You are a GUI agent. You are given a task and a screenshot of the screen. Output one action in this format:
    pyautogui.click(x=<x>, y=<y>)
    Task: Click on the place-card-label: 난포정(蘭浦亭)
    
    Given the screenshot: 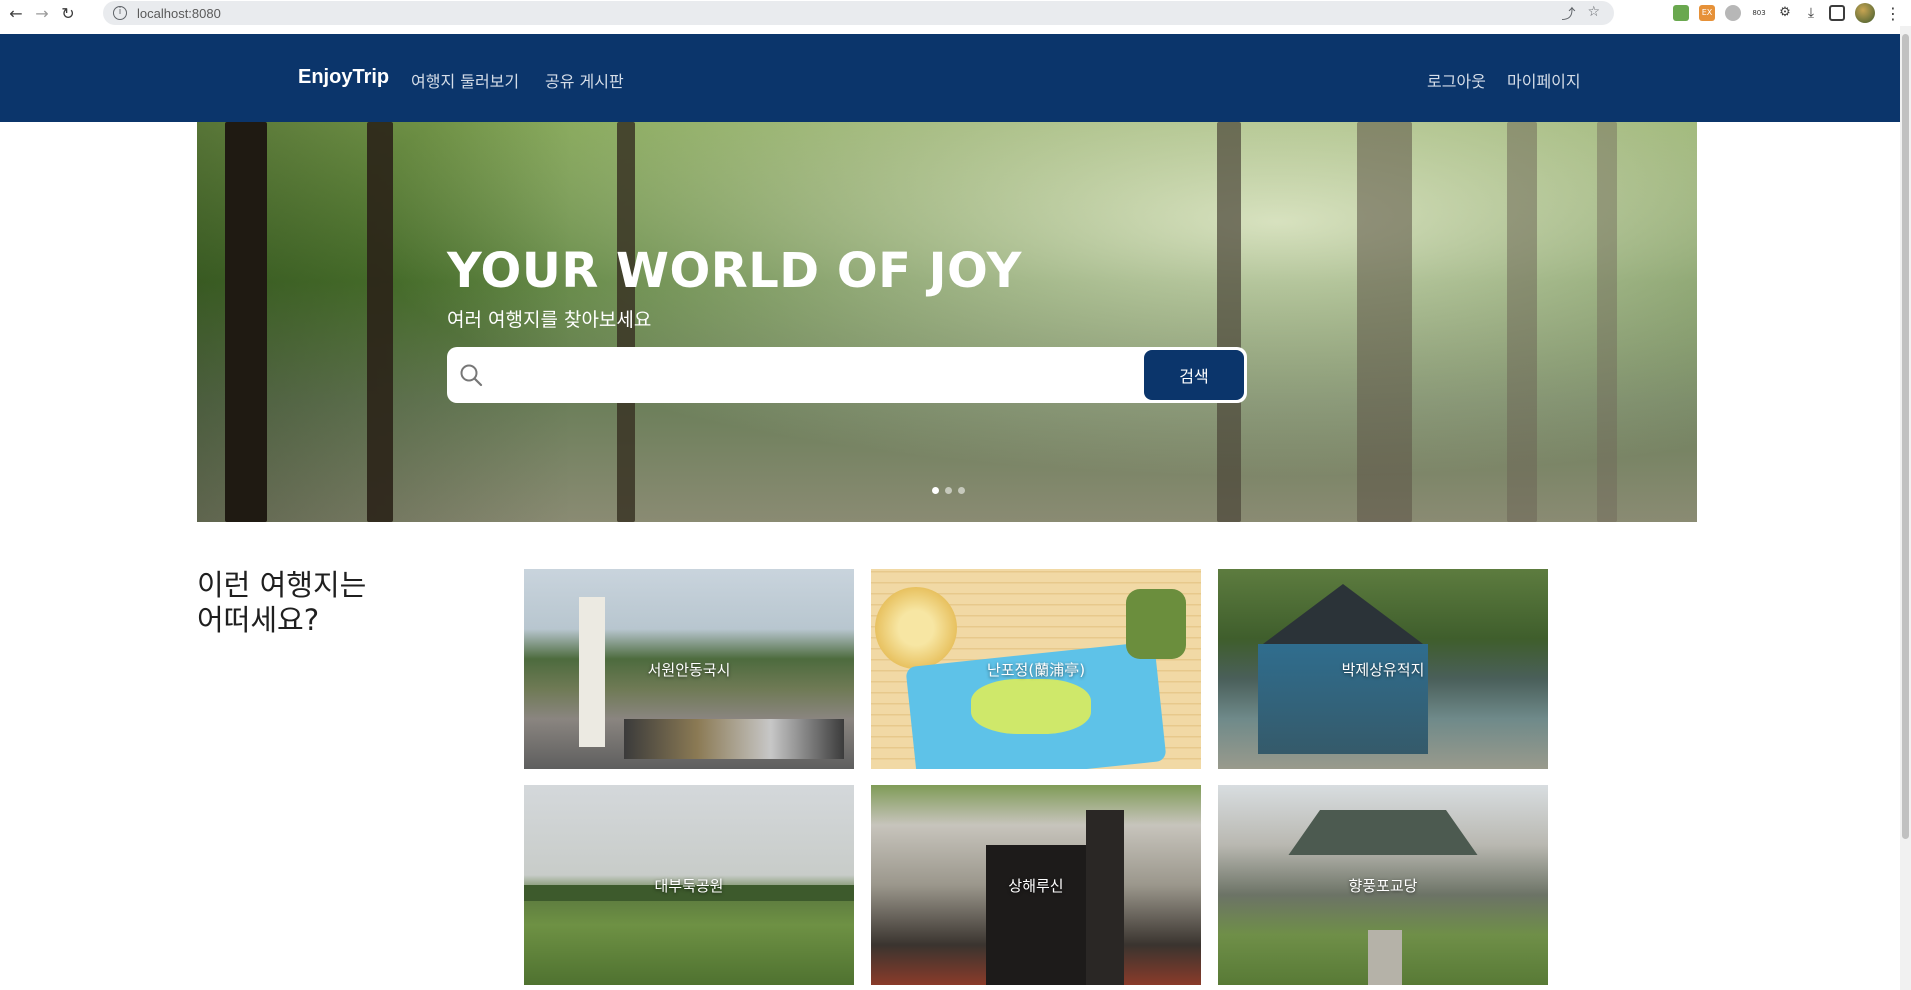 What is the action you would take?
    pyautogui.click(x=1036, y=670)
    